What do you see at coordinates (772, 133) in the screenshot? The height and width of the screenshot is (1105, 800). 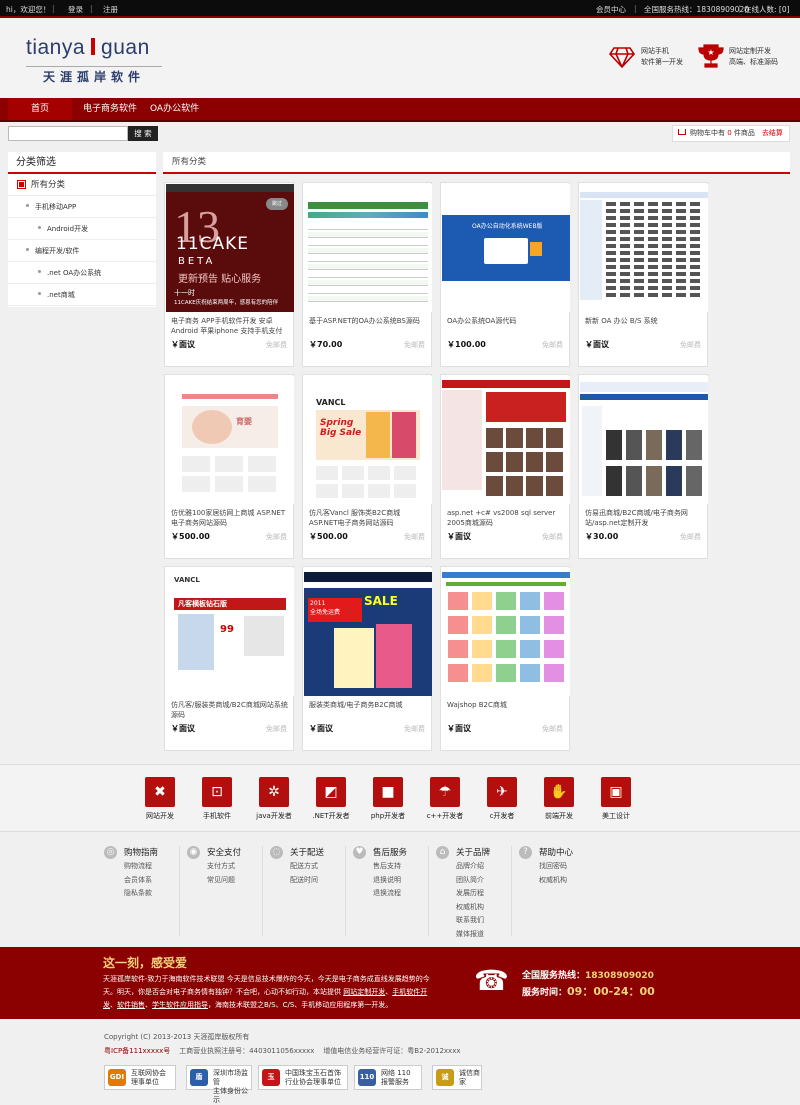 I see `checkout-link: 去结算` at bounding box center [772, 133].